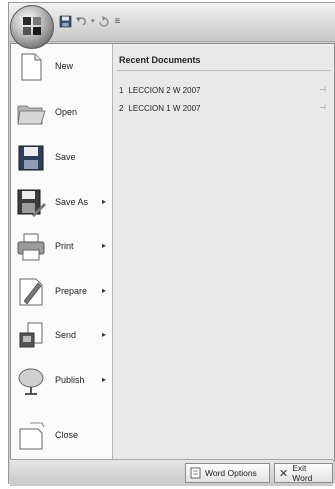 The image size is (335, 489). I want to click on menu-item-print: Print ▸, so click(61, 247).